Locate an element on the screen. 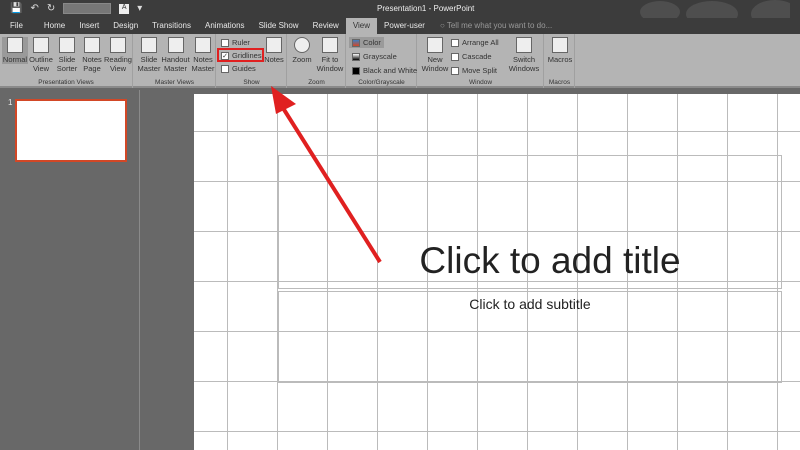 This screenshot has width=800, height=450. slide-sorter-button: Slide Sorter is located at coordinates (67, 55).